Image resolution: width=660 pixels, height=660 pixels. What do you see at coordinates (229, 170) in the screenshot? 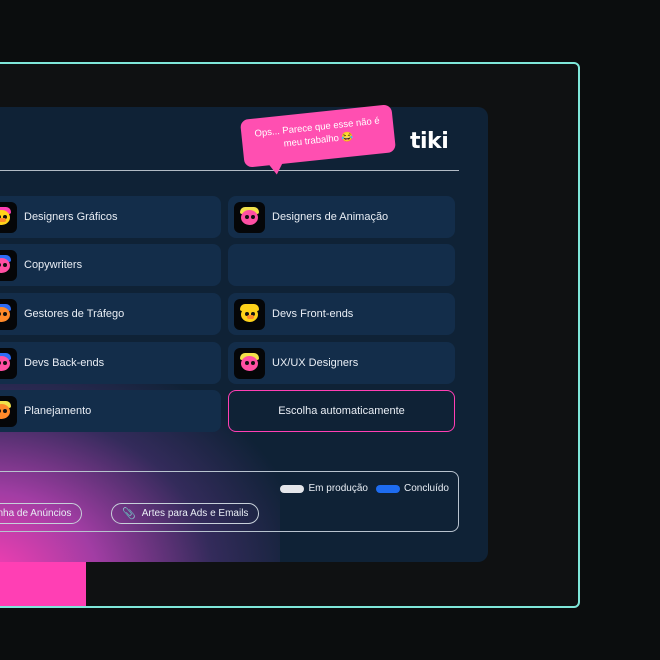
I see `header-divider` at bounding box center [229, 170].